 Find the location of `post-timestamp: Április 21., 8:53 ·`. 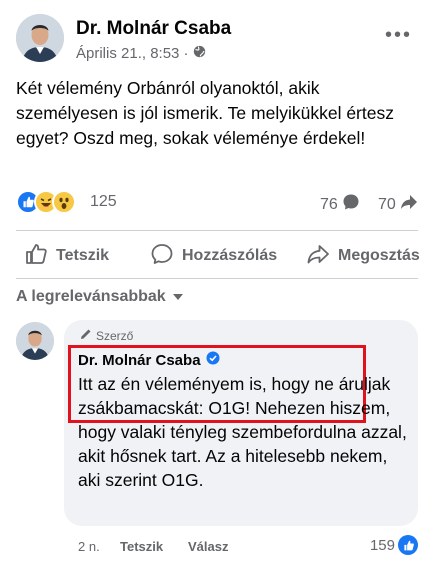

post-timestamp: Április 21., 8:53 · is located at coordinates (132, 53).